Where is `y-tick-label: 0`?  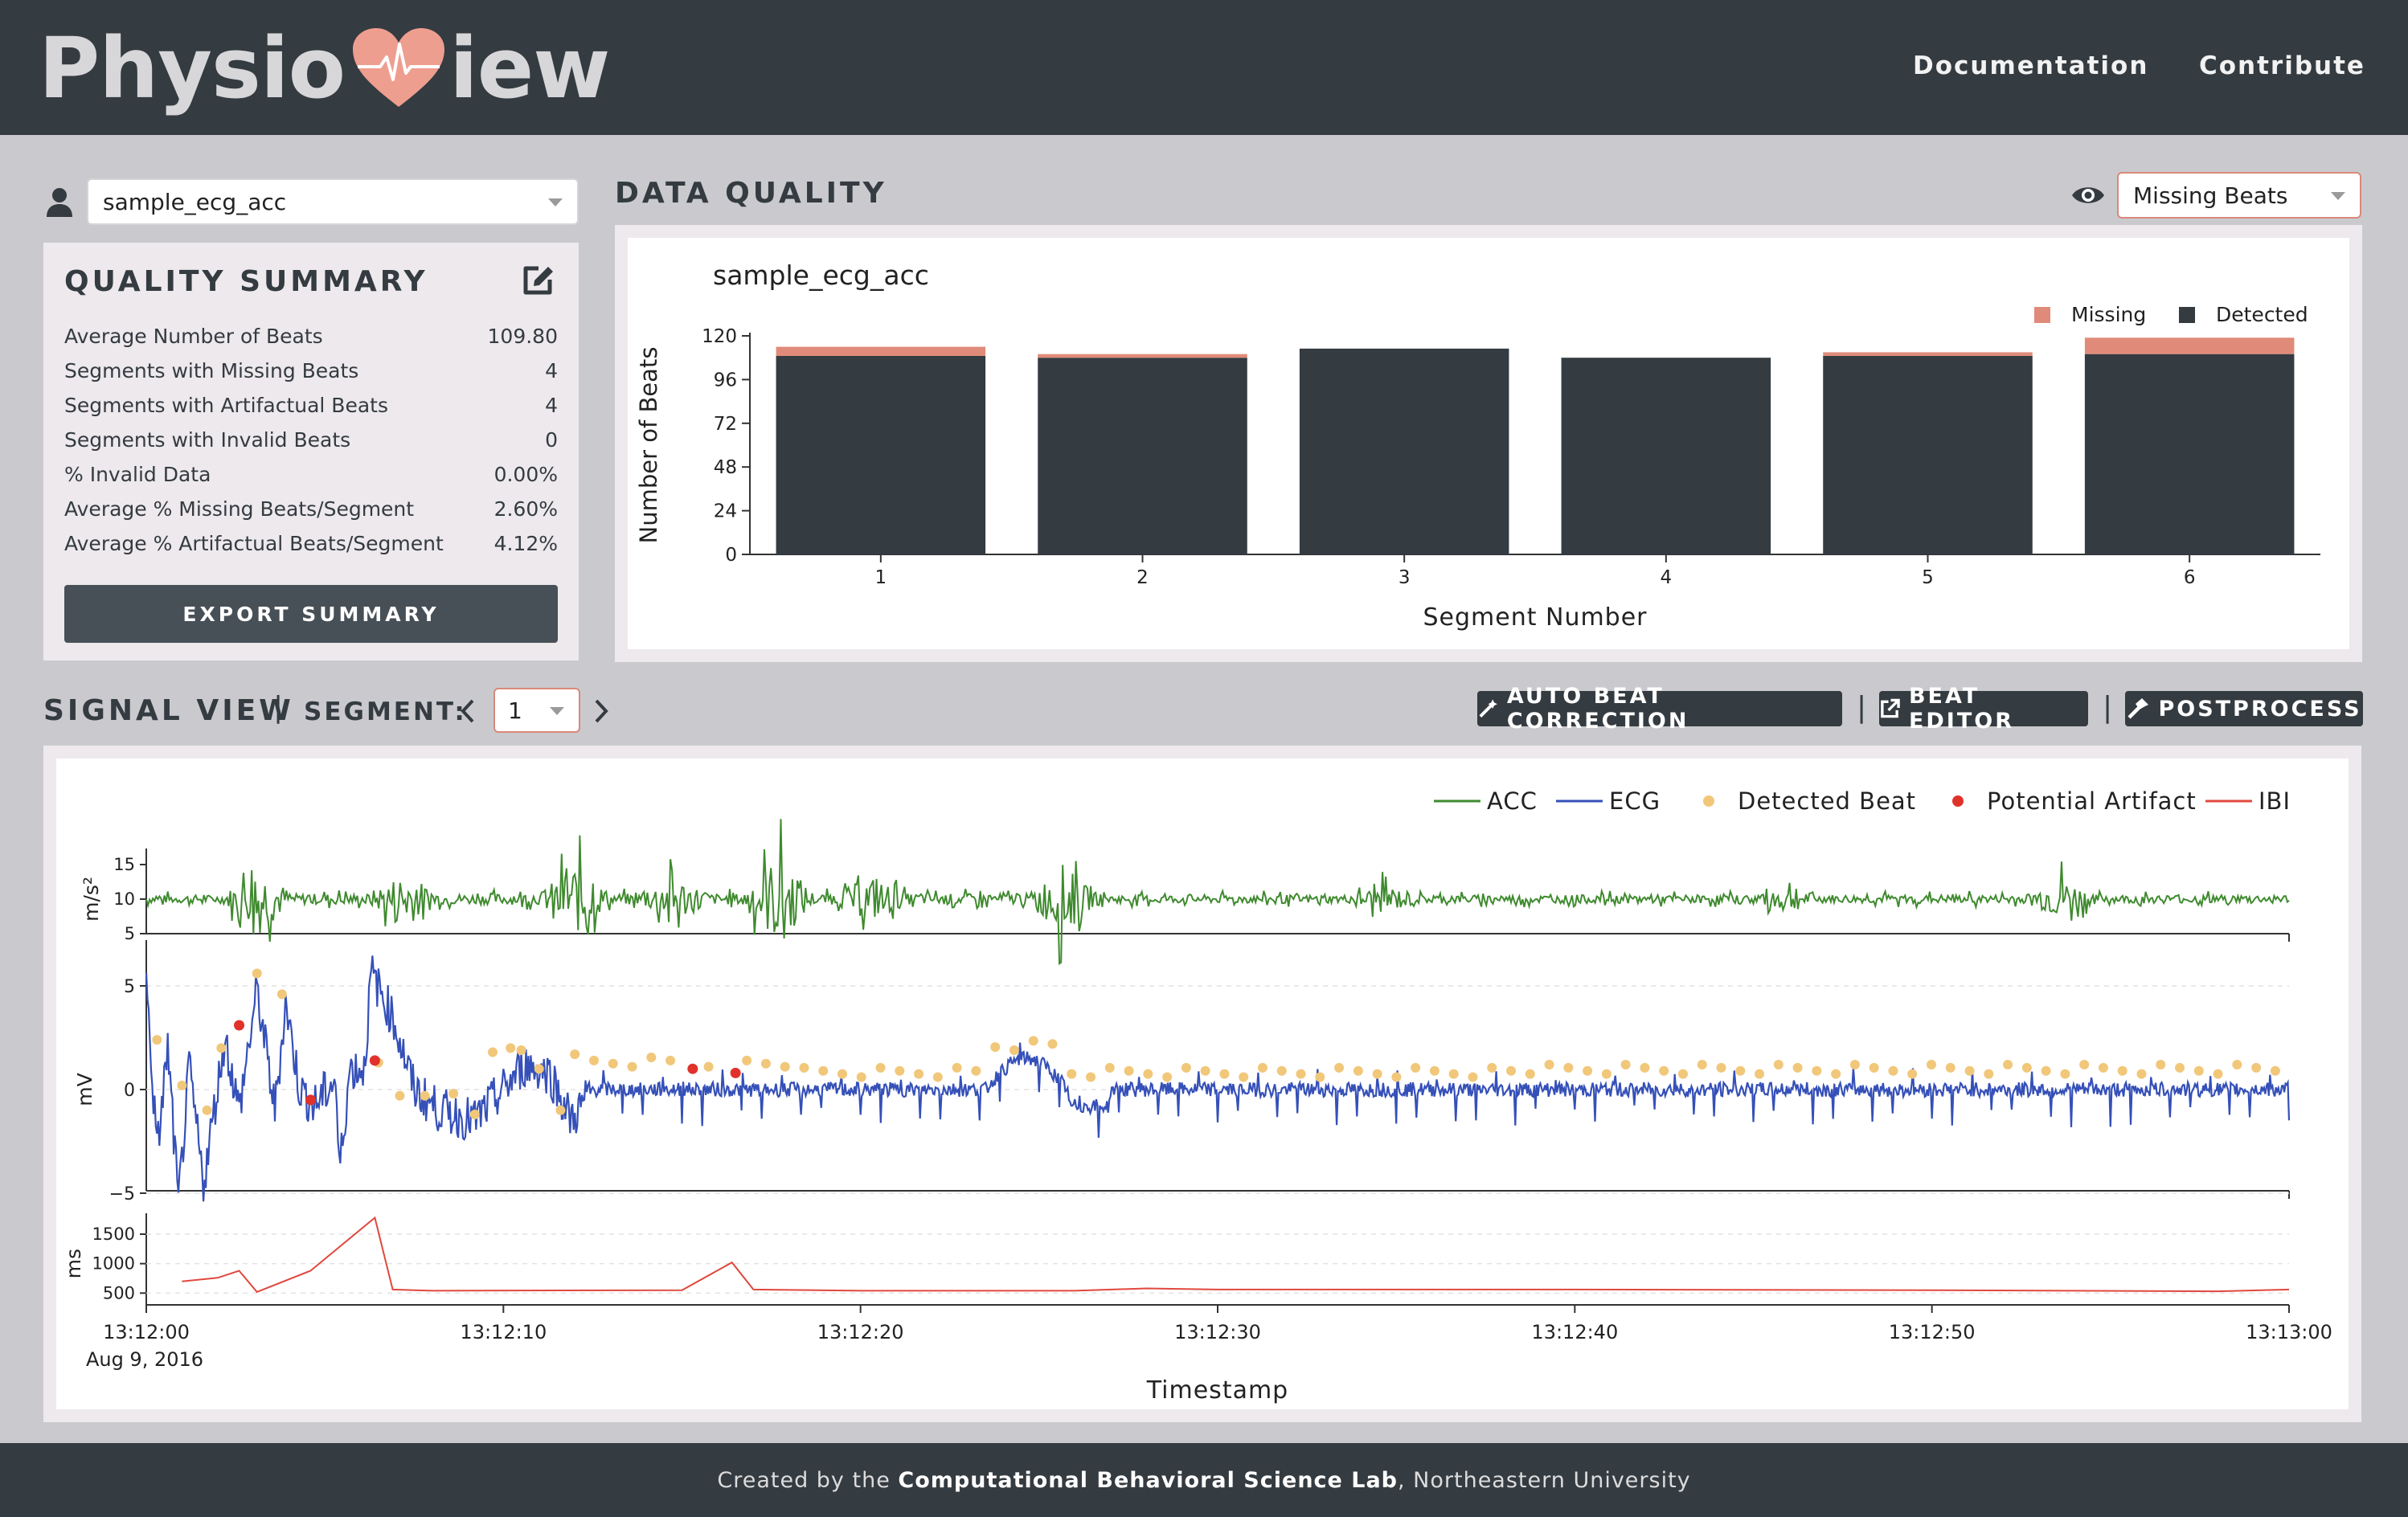
y-tick-label: 0 is located at coordinates (731, 555).